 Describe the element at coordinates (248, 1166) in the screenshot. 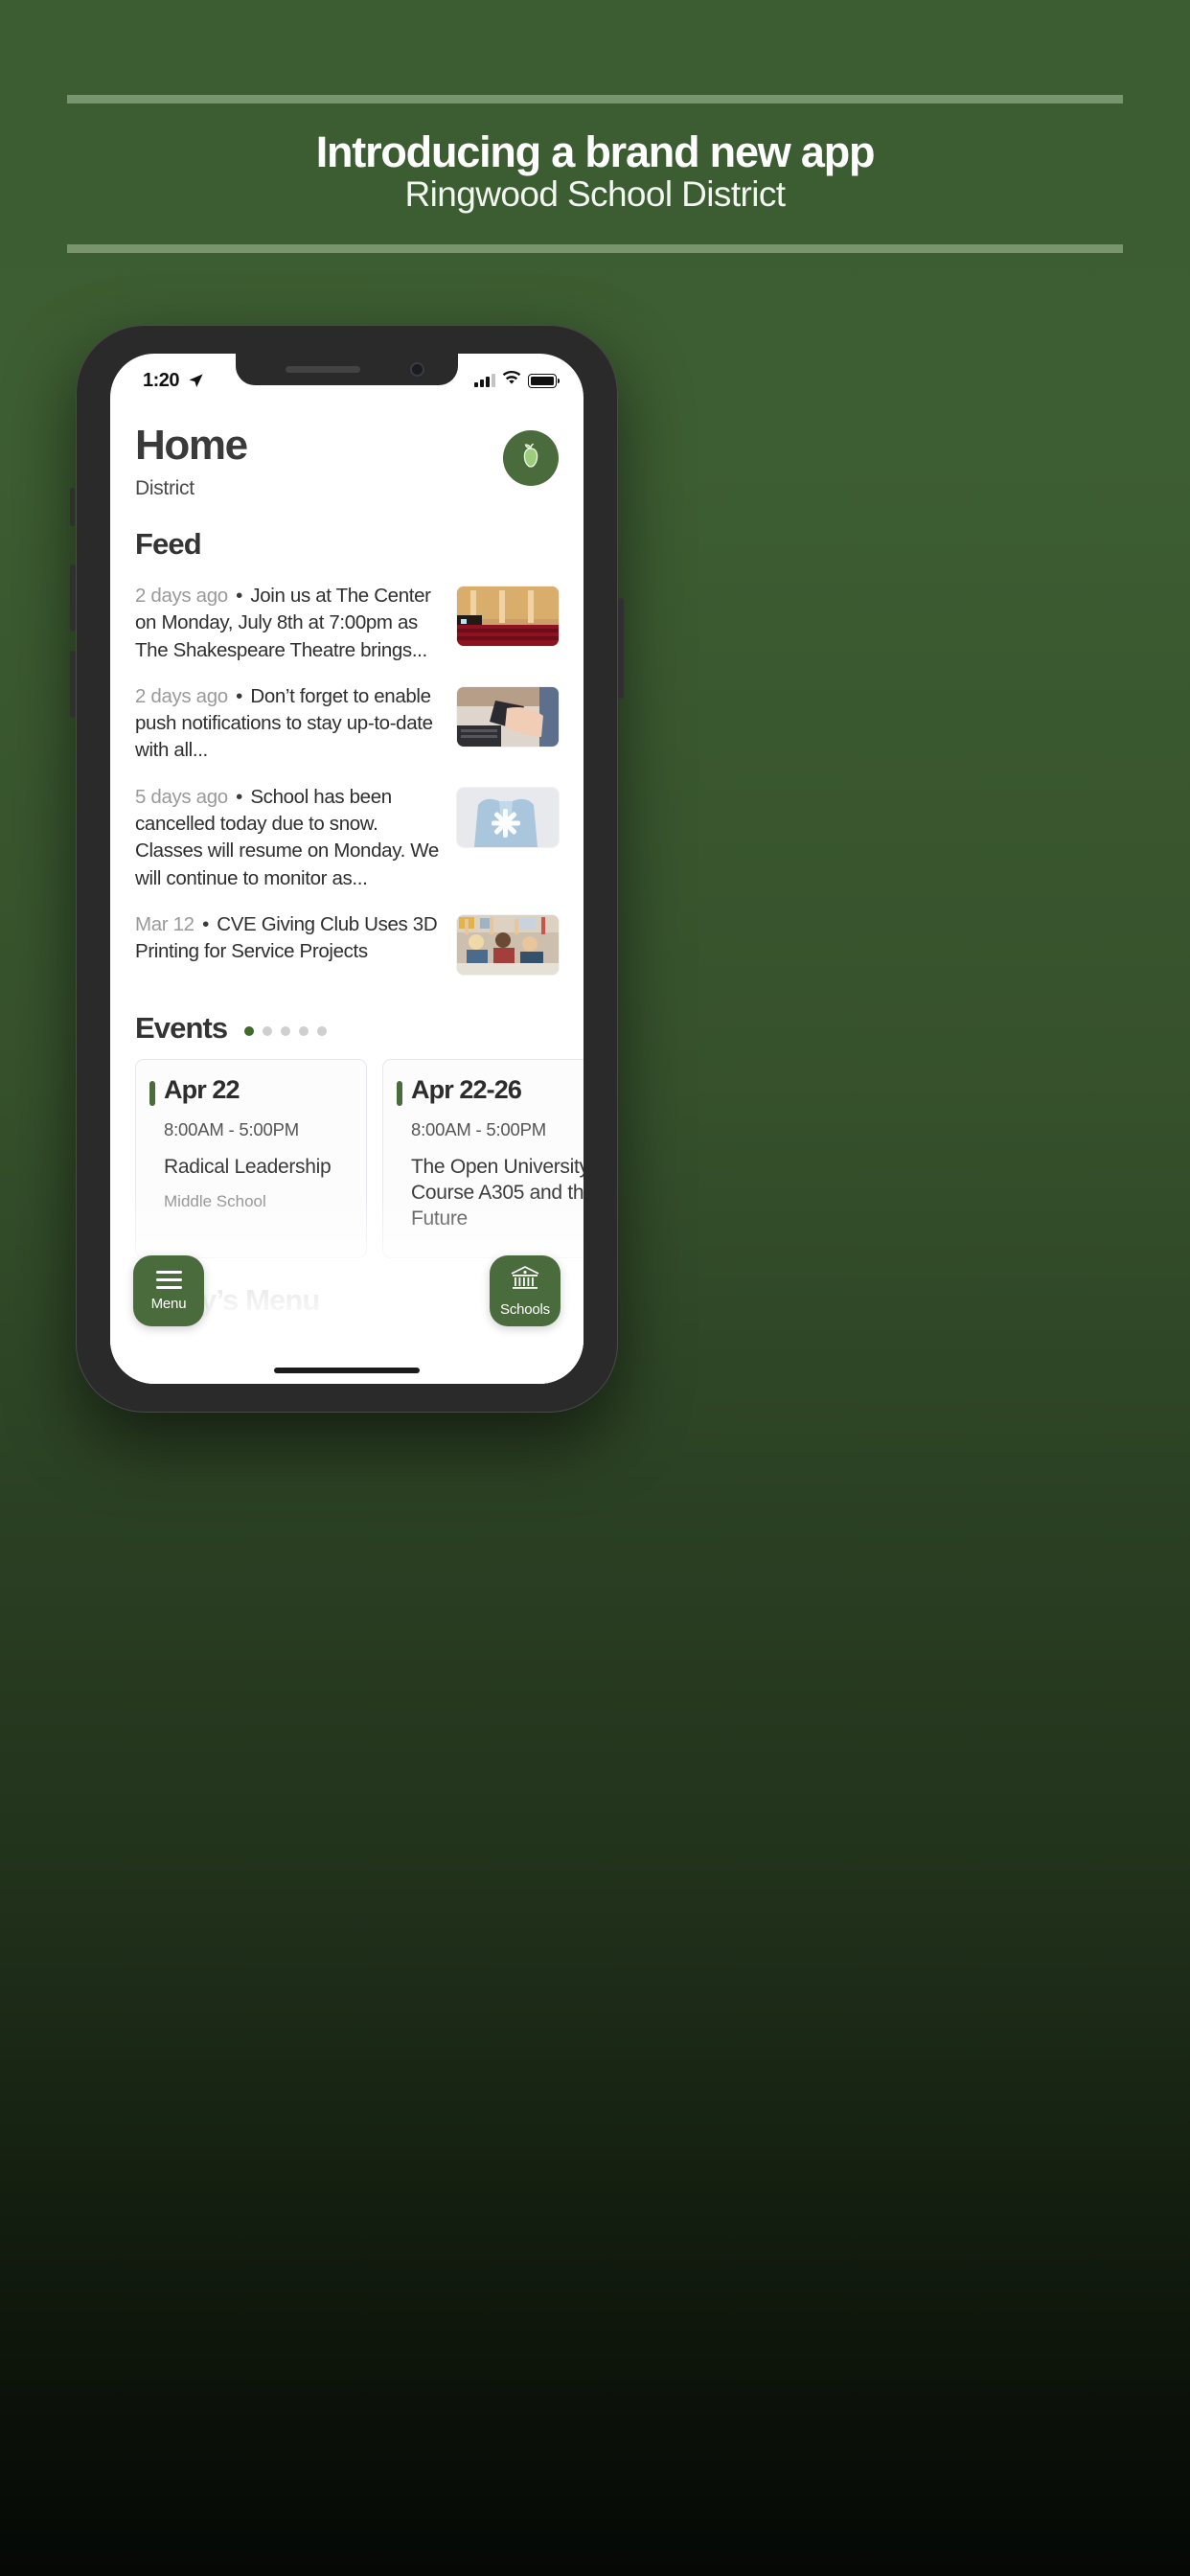

I see `event-name: Radical Leadership` at that location.